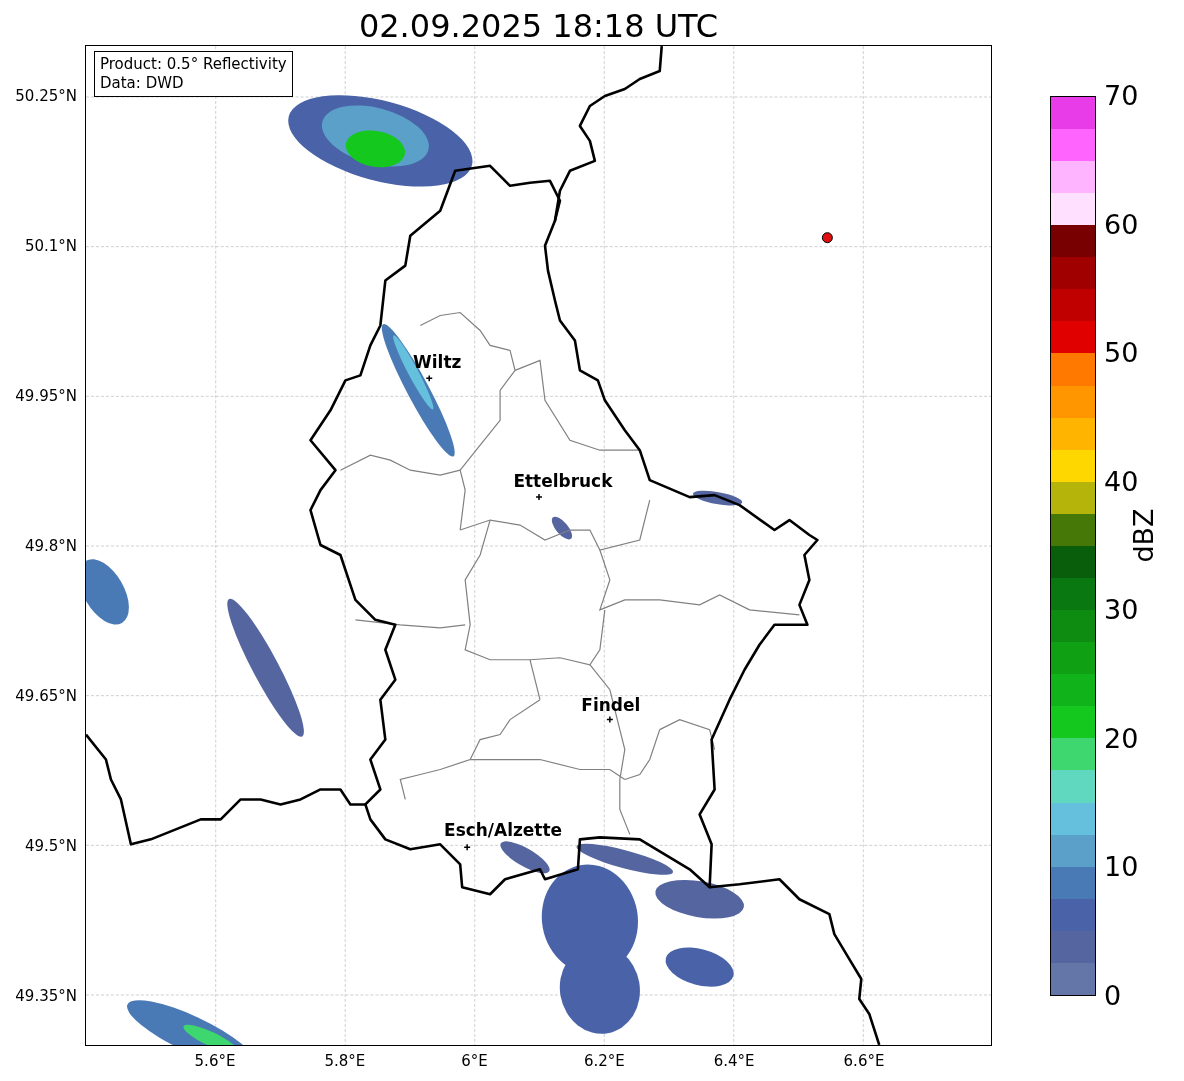 The width and height of the screenshot is (1184, 1081). What do you see at coordinates (1121, 738) in the screenshot?
I see `colorbar-tick-label: 20` at bounding box center [1121, 738].